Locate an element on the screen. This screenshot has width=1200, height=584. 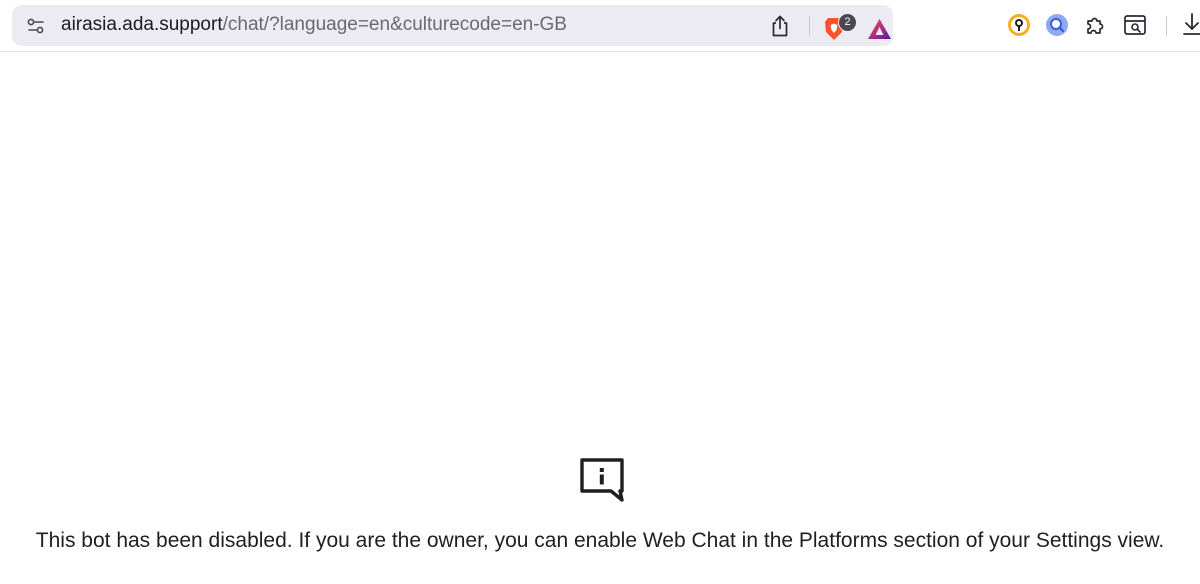
search-extension-icon is located at coordinates (1057, 25).